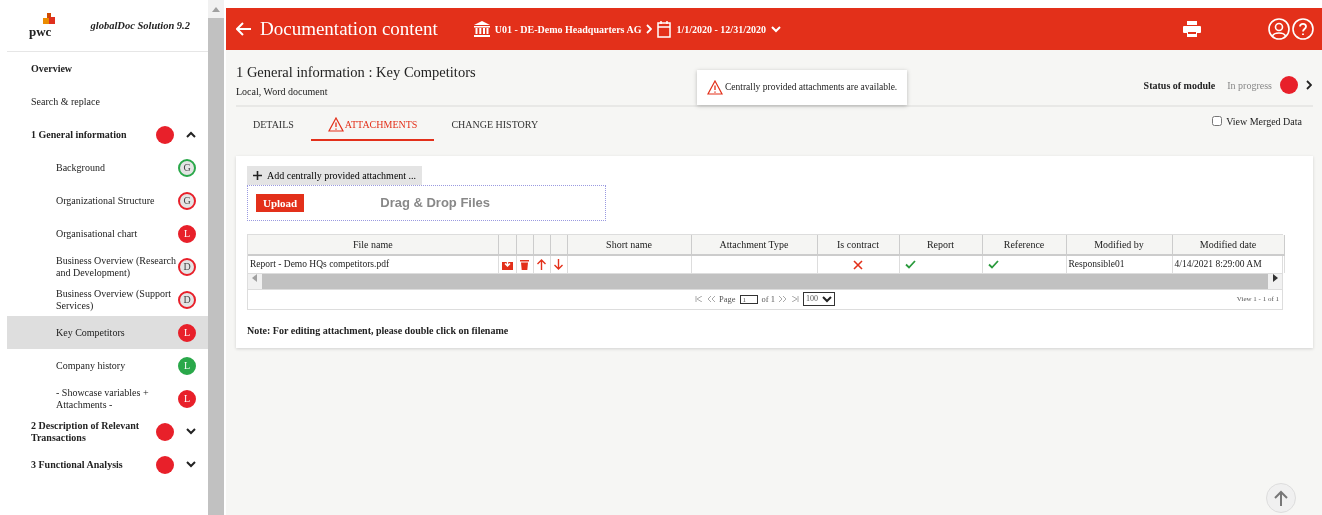 The image size is (1322, 515). I want to click on drop-zone-text: Drag & Drop Files, so click(435, 203).